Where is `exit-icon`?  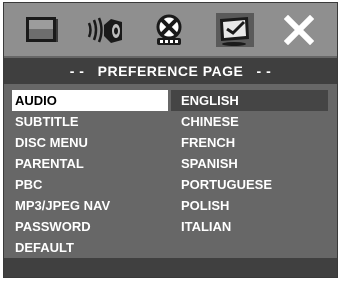 exit-icon is located at coordinates (299, 30).